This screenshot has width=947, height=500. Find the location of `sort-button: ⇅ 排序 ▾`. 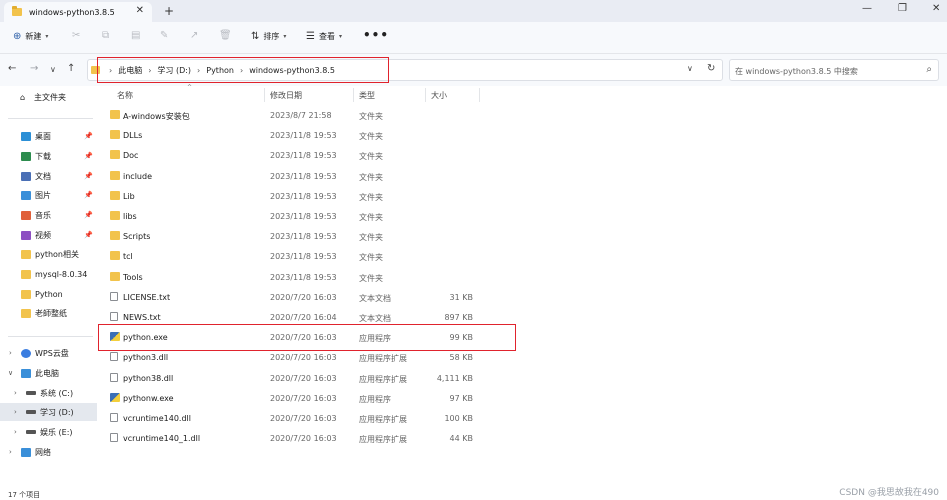

sort-button: ⇅ 排序 ▾ is located at coordinates (268, 36).